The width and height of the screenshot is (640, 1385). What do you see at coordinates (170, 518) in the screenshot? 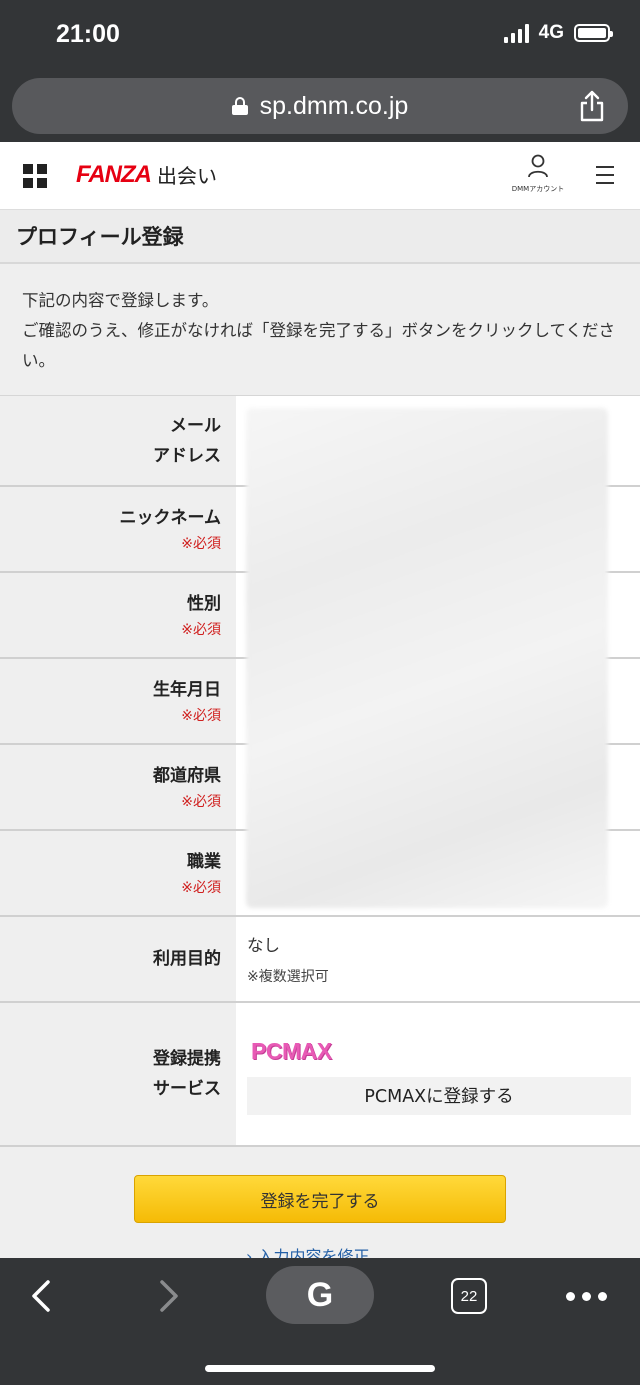
I see `nickname-label: ニックネーム` at bounding box center [170, 518].